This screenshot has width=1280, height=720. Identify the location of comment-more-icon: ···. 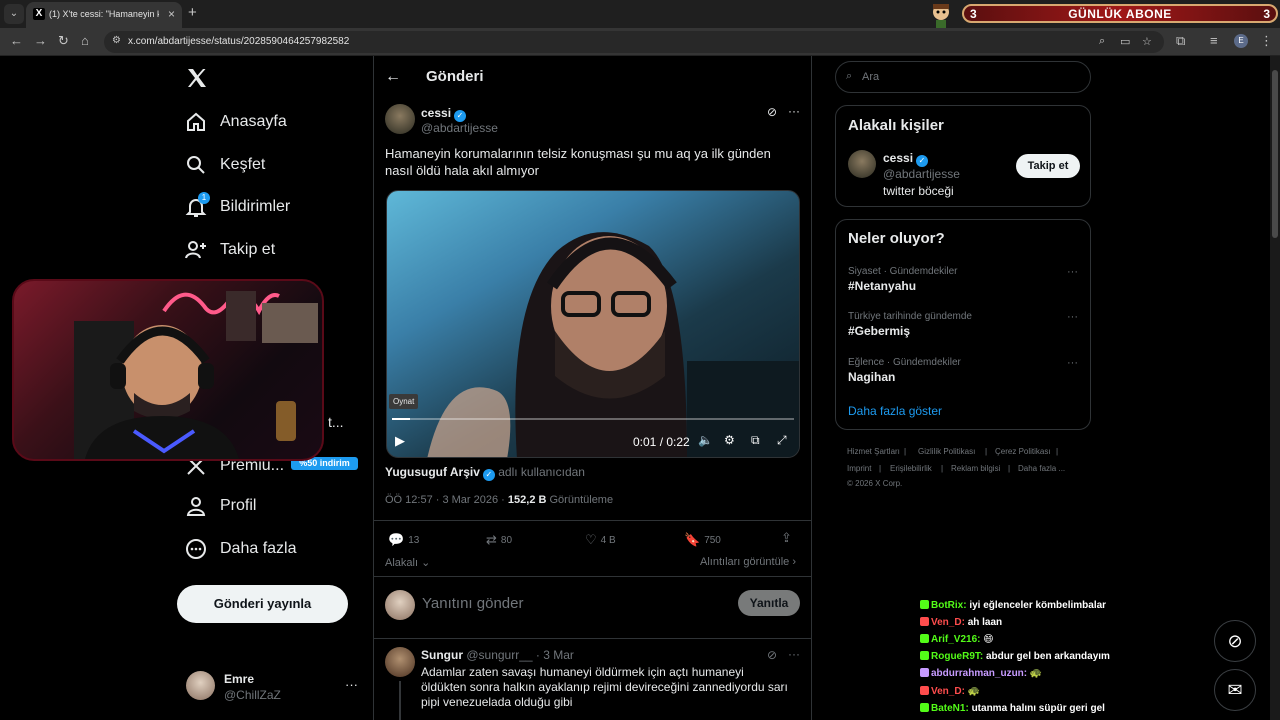
(794, 654).